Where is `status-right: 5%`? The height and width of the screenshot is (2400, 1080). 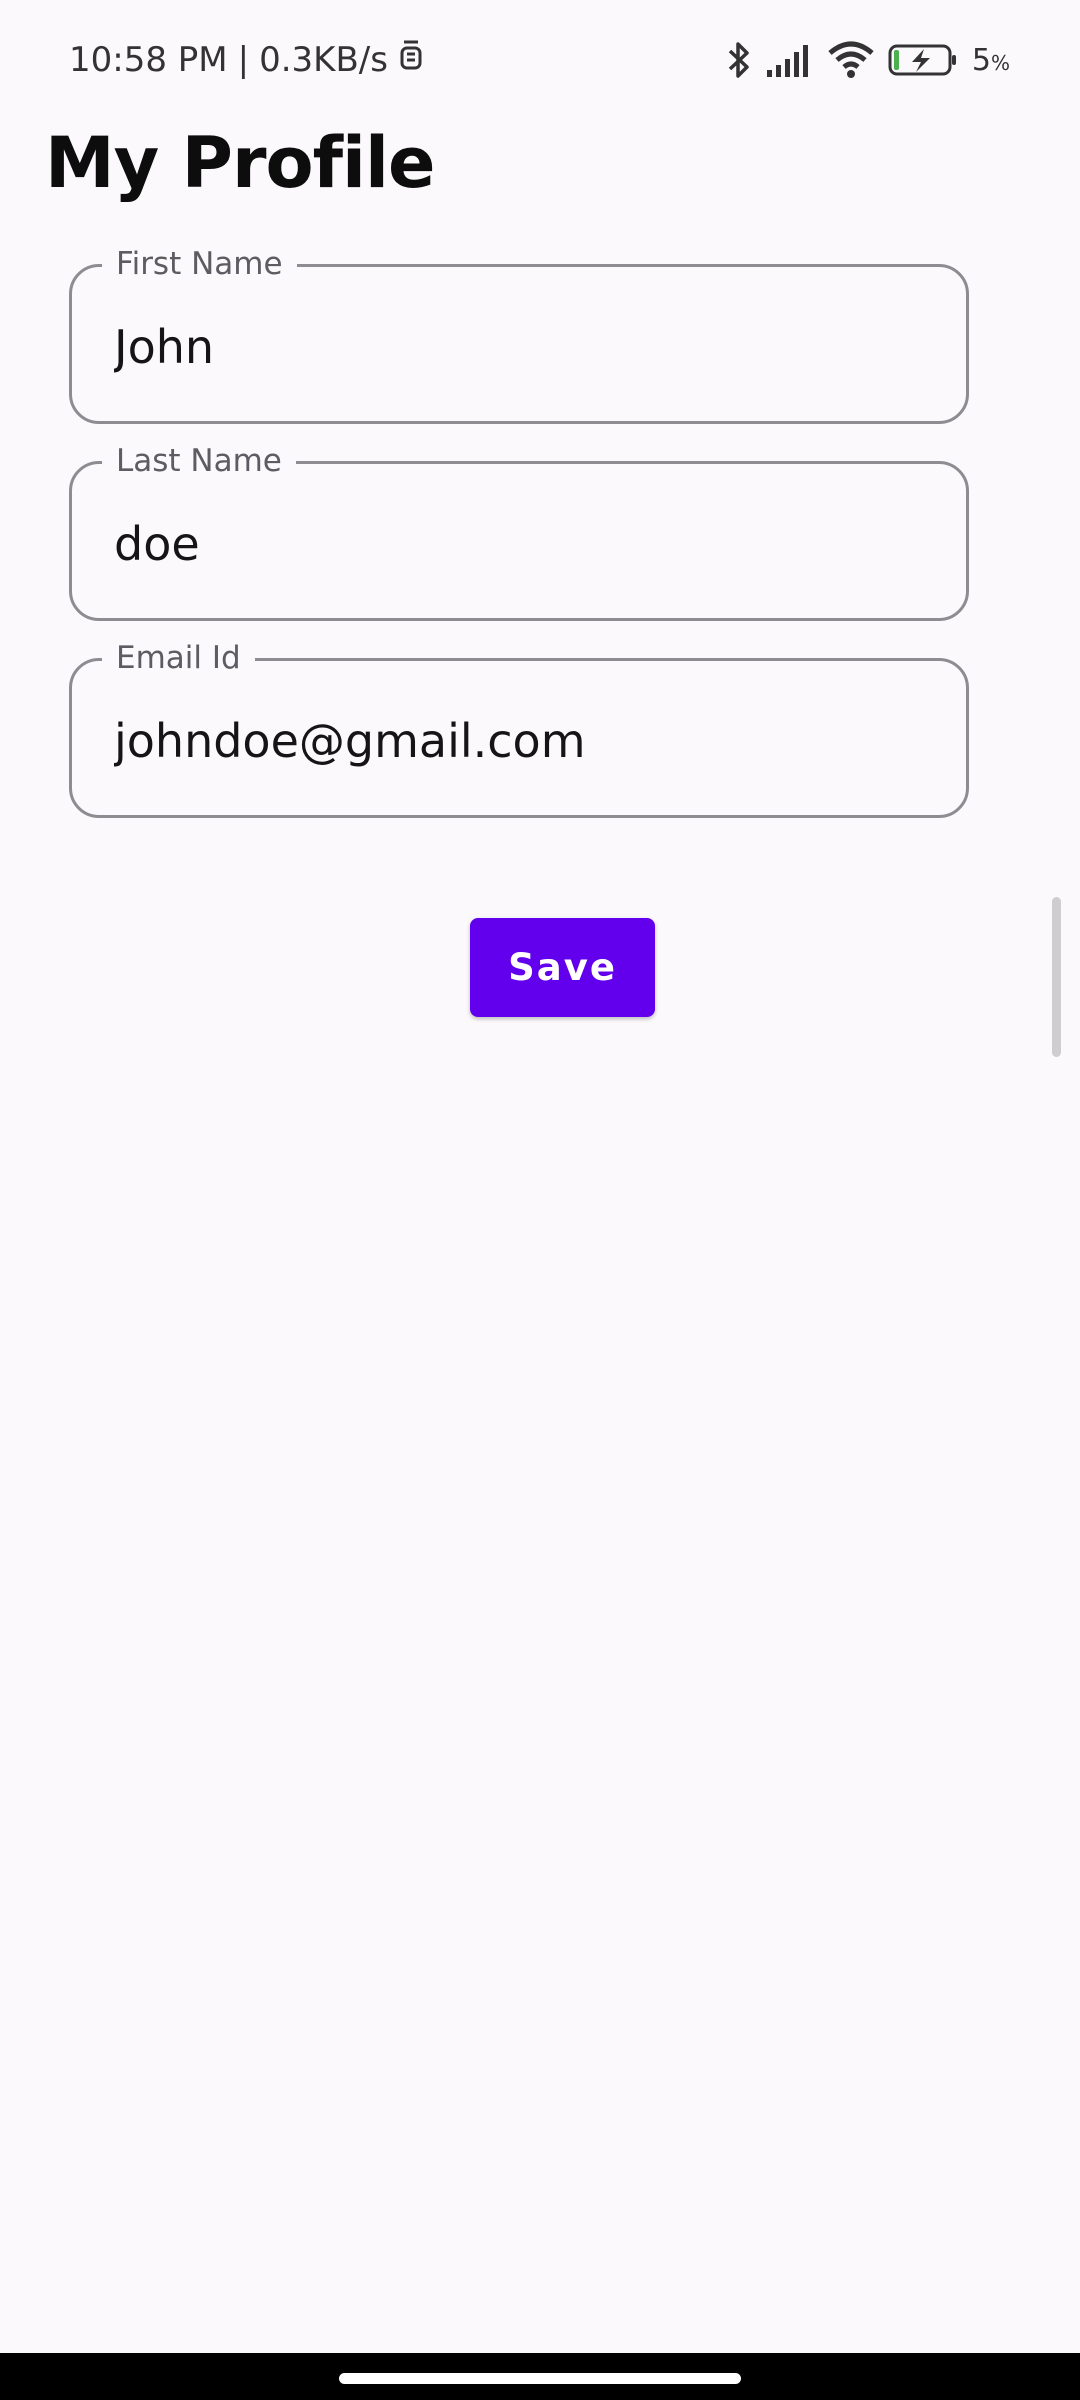
status-right: 5% is located at coordinates (868, 60).